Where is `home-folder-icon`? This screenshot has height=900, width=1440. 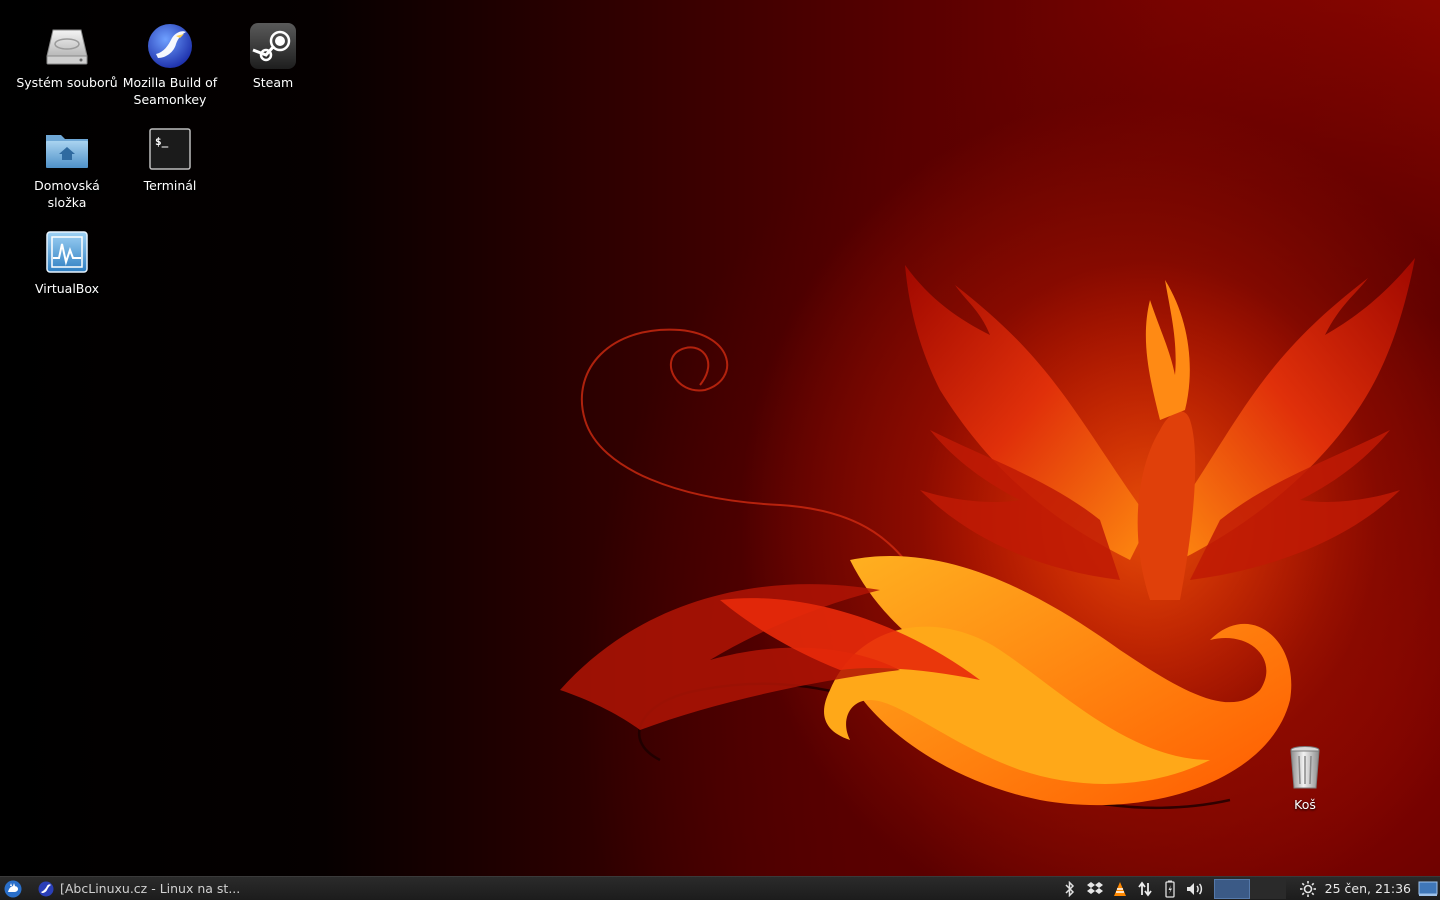 home-folder-icon is located at coordinates (67, 151).